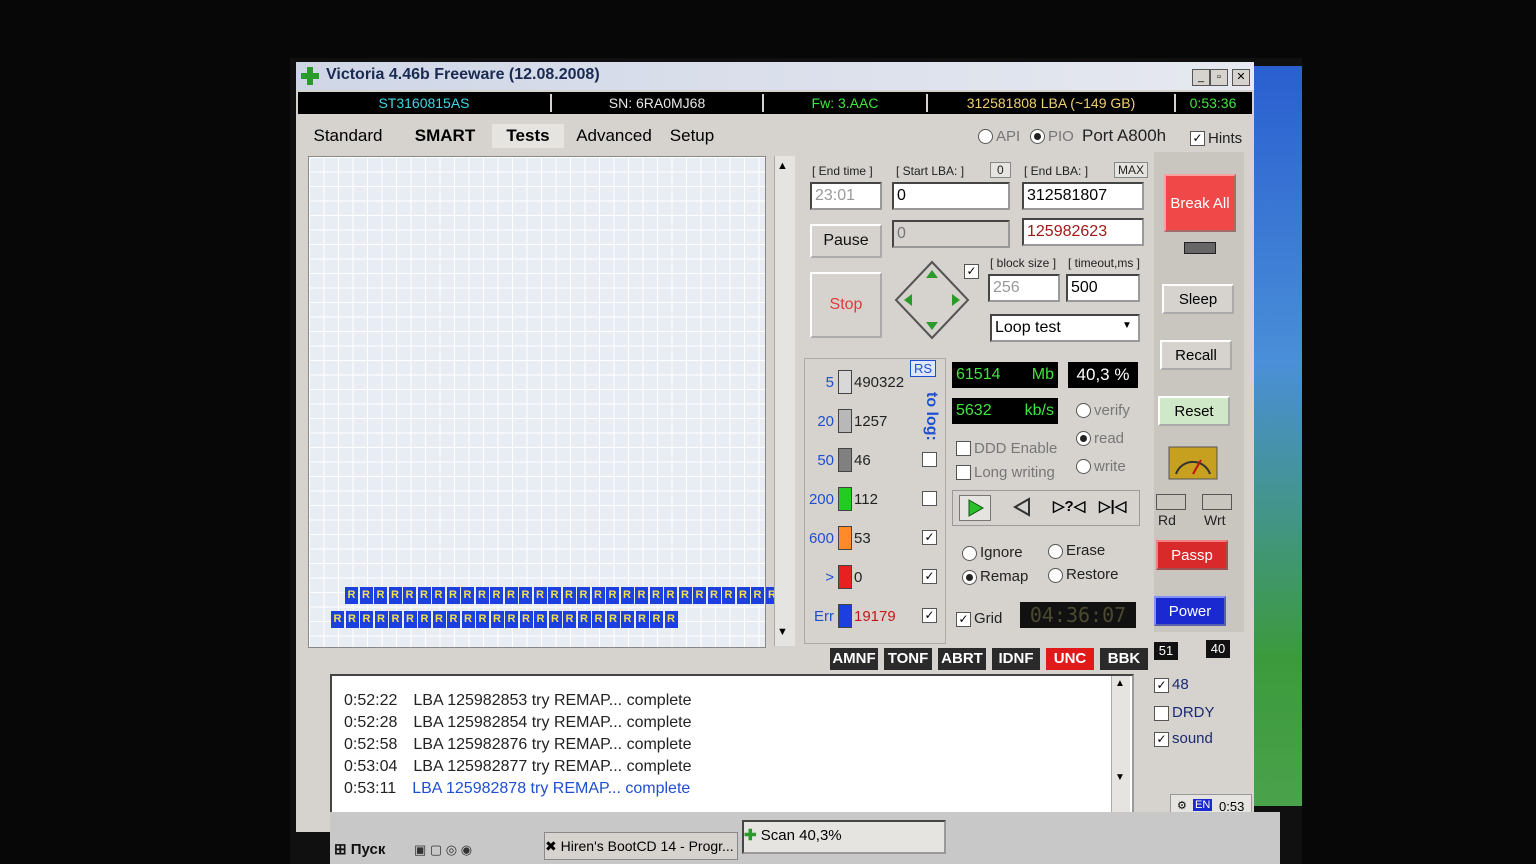 The width and height of the screenshot is (1536, 864). What do you see at coordinates (969, 577) in the screenshot?
I see `remap-radio` at bounding box center [969, 577].